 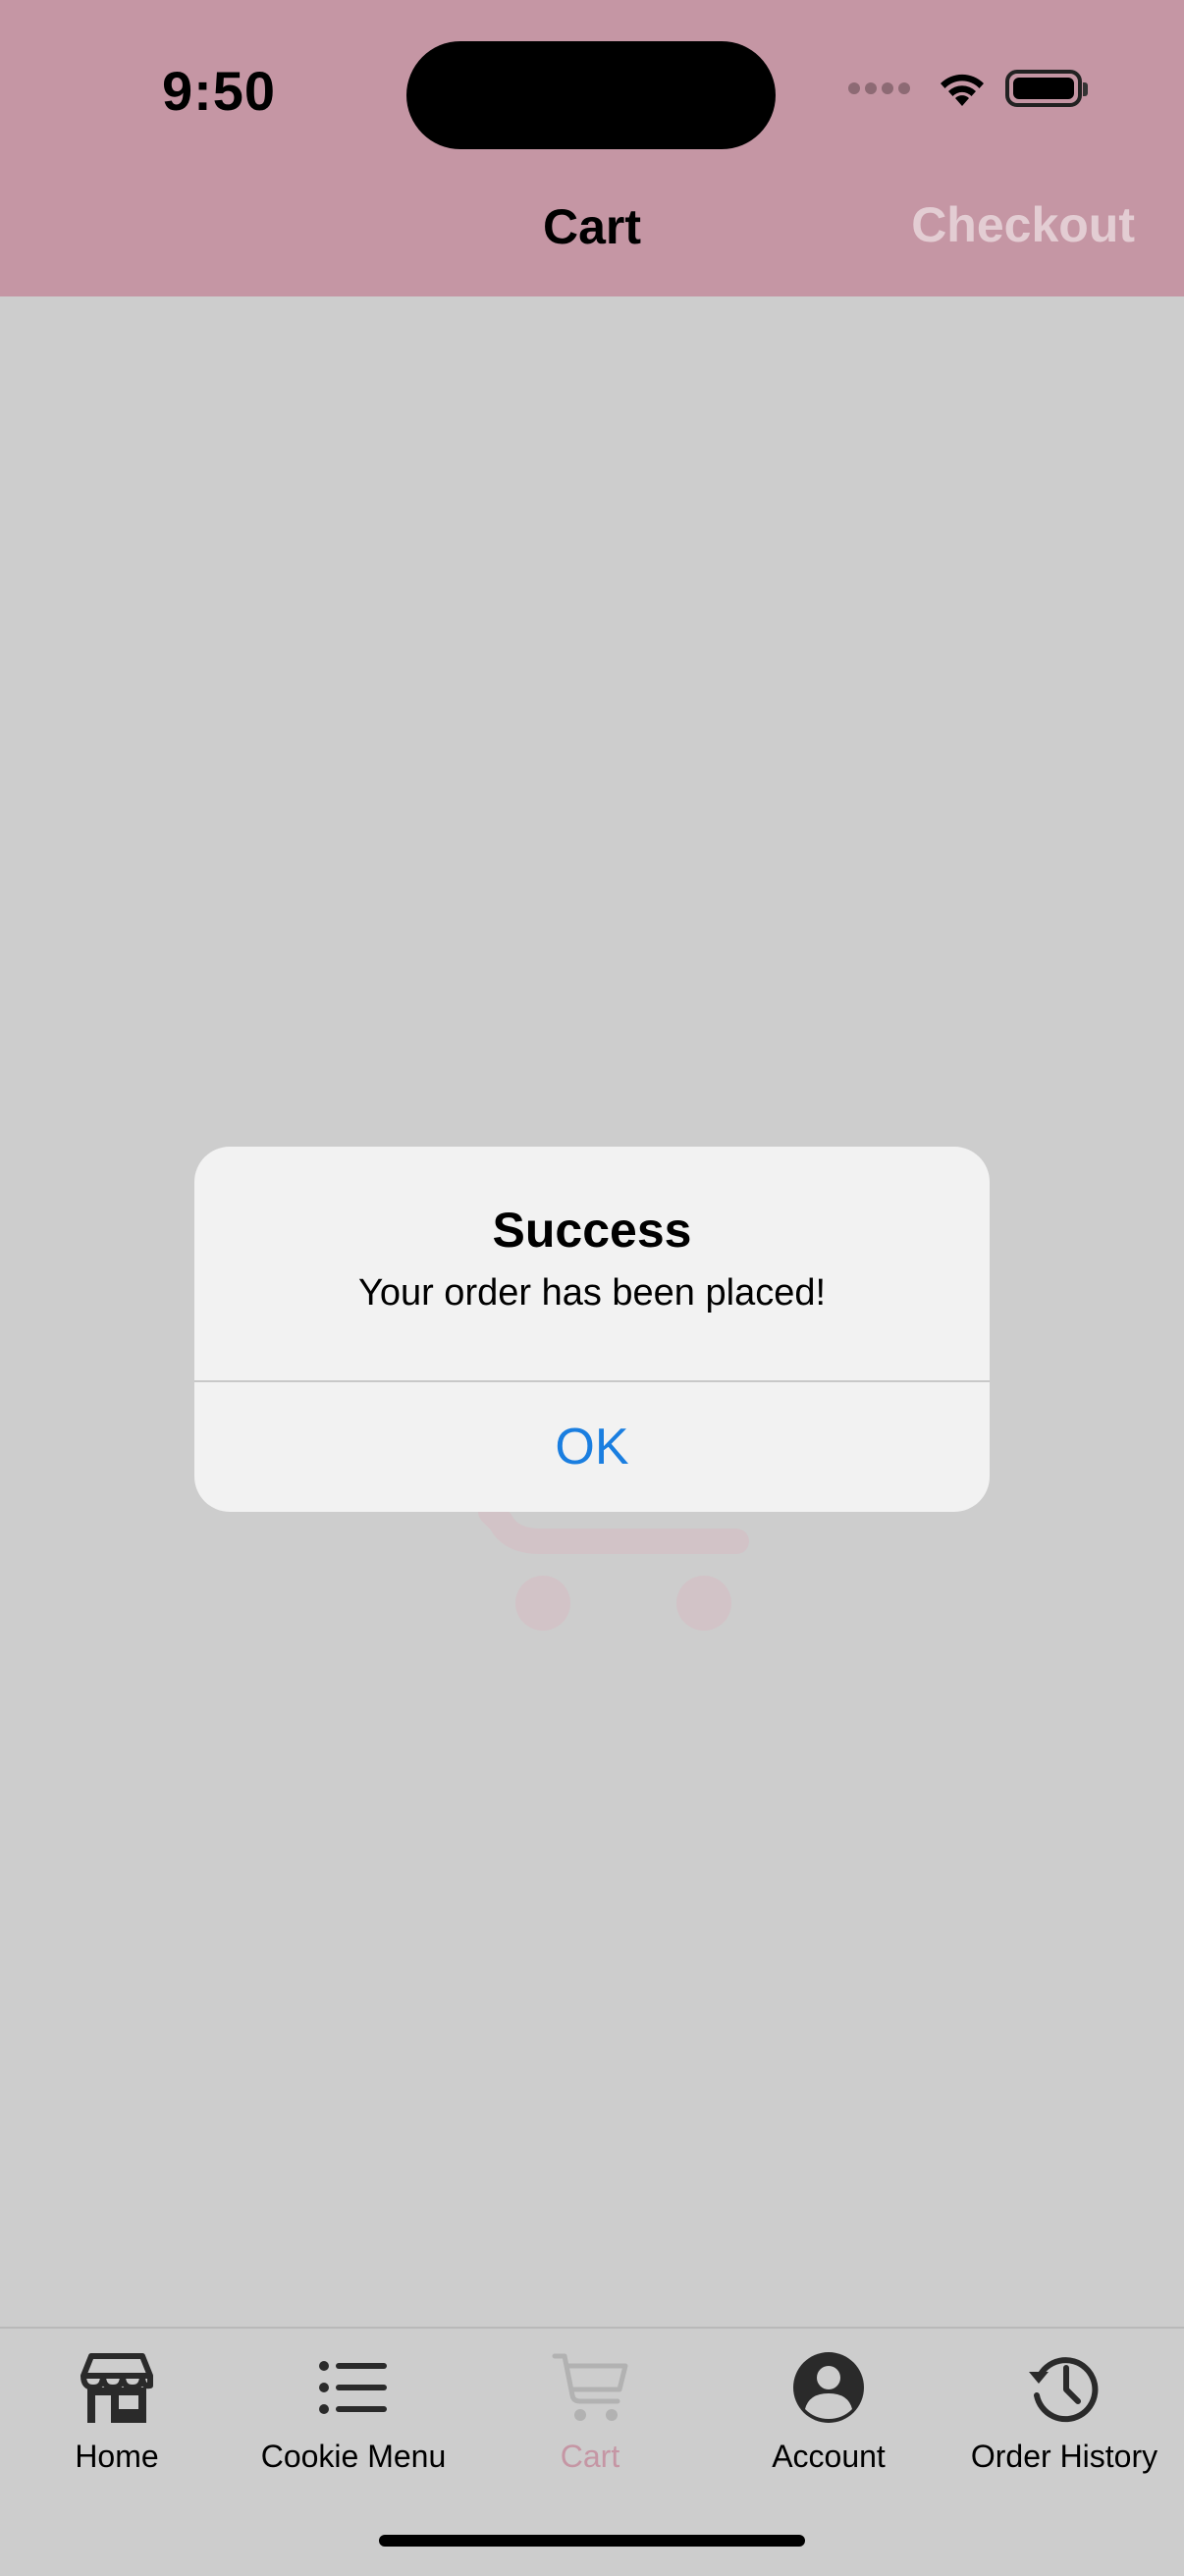 What do you see at coordinates (828, 2387) in the screenshot?
I see `account-circle-icon` at bounding box center [828, 2387].